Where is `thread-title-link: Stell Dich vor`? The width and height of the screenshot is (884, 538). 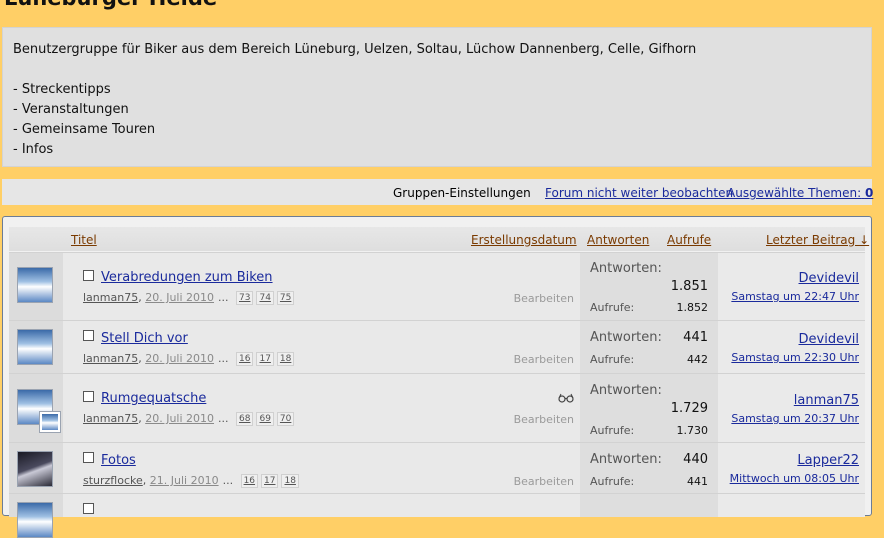 thread-title-link: Stell Dich vor is located at coordinates (144, 338).